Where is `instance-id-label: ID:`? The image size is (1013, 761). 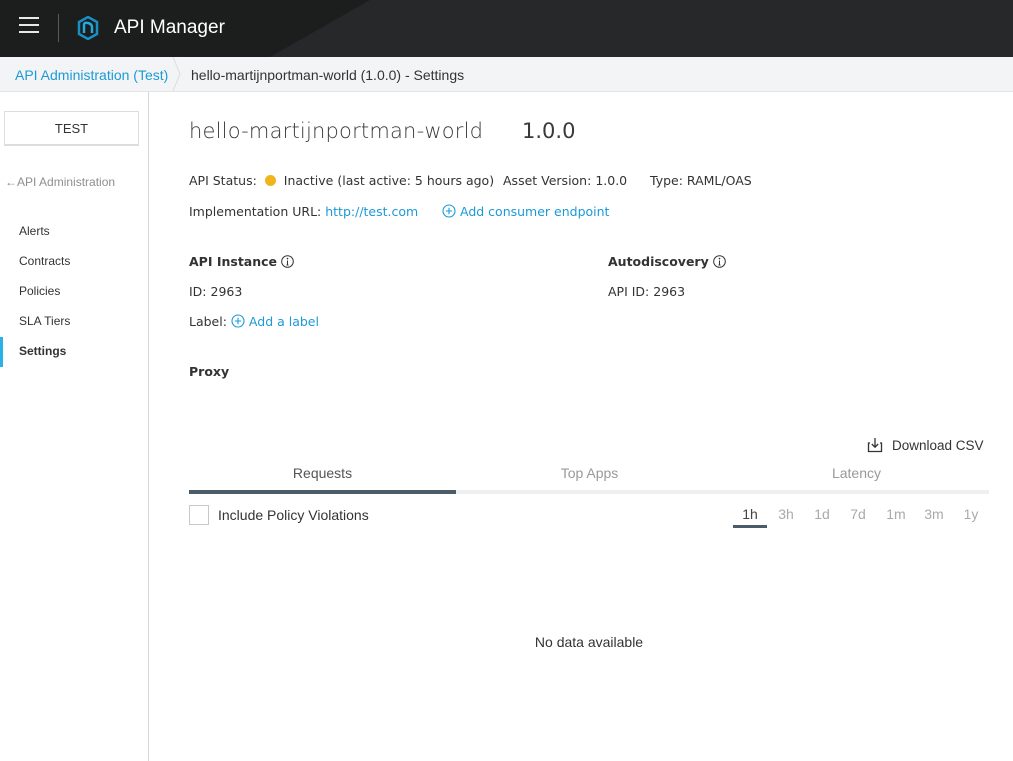 instance-id-label: ID: is located at coordinates (198, 291).